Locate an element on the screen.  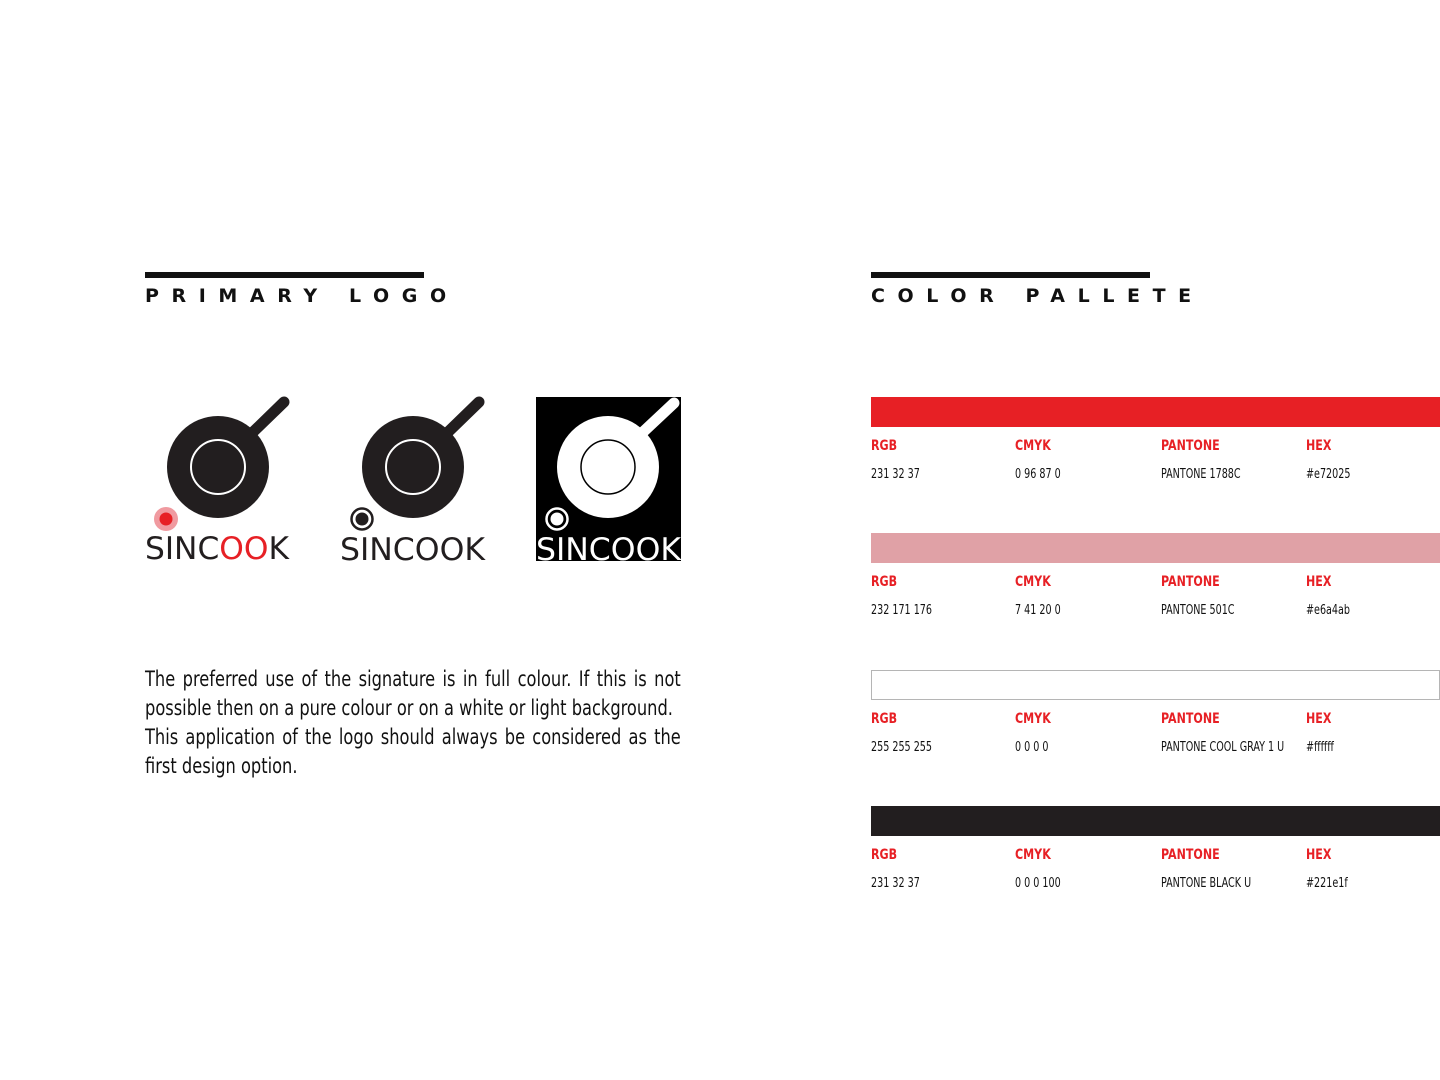
logo-wordmark-mono: SINCOOK is located at coordinates (413, 548).